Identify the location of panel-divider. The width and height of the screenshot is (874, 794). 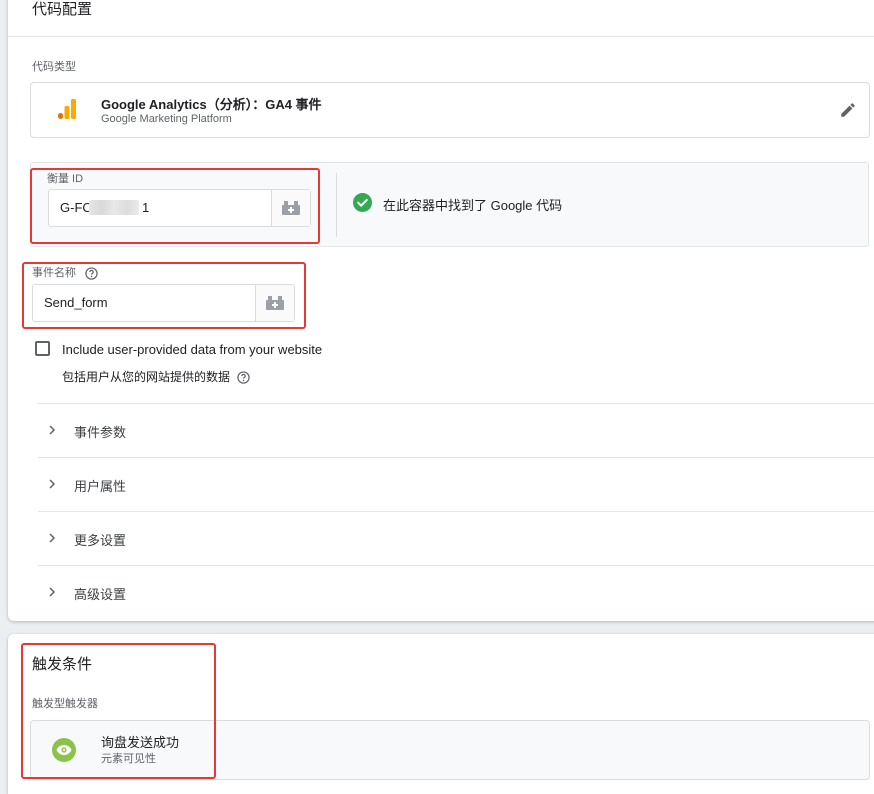
(336, 205).